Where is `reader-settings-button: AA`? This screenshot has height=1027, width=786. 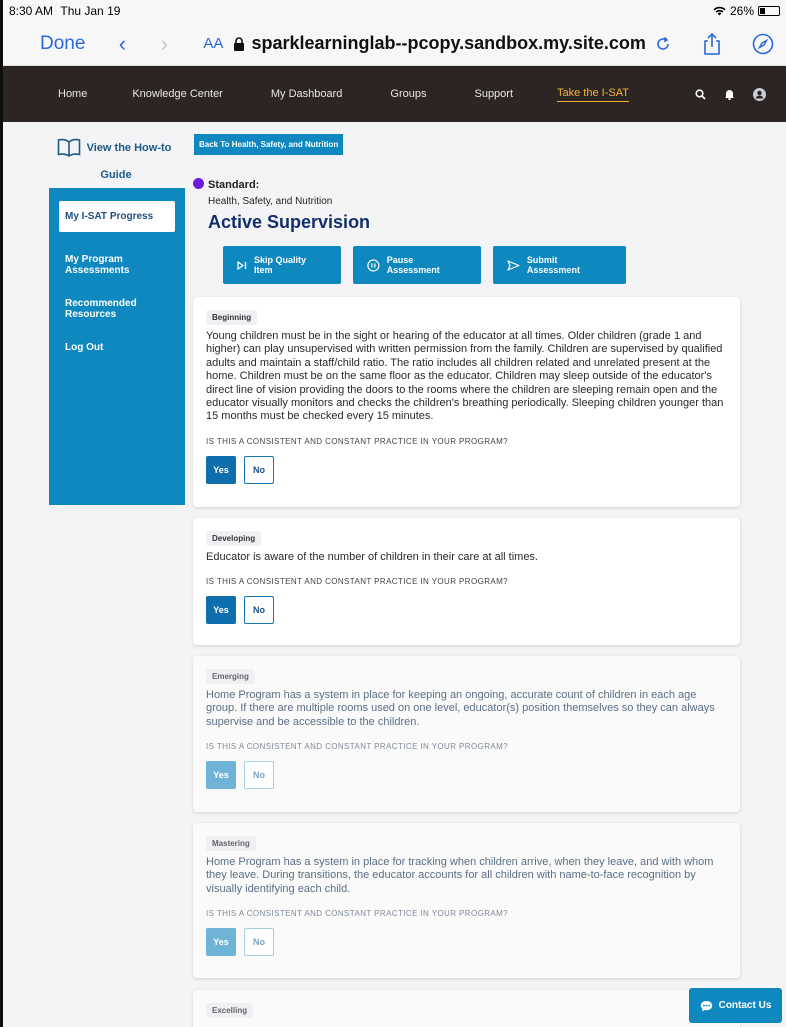 reader-settings-button: AA is located at coordinates (213, 43).